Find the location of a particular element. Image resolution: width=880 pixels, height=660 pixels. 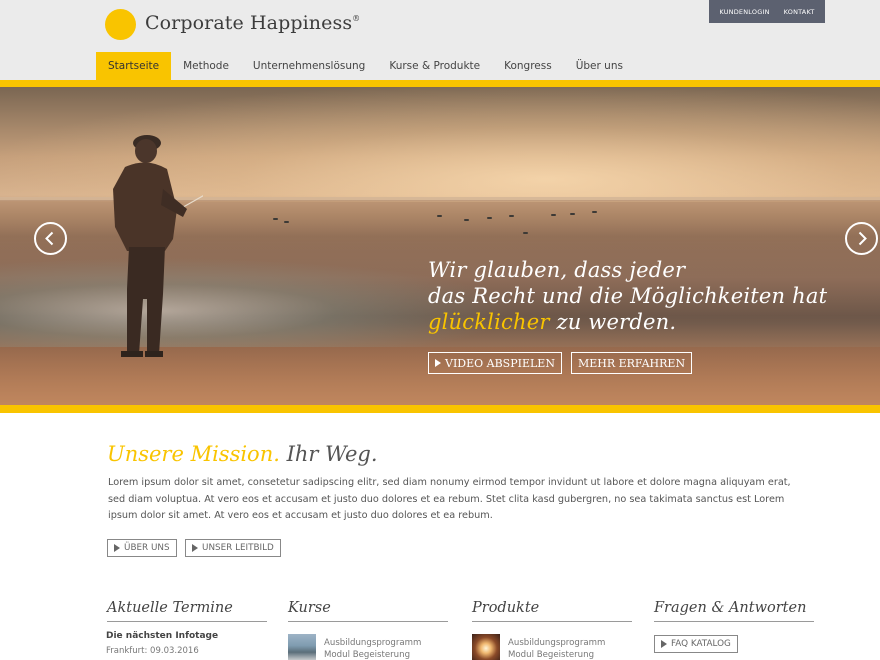

produkte-divider is located at coordinates (552, 621).